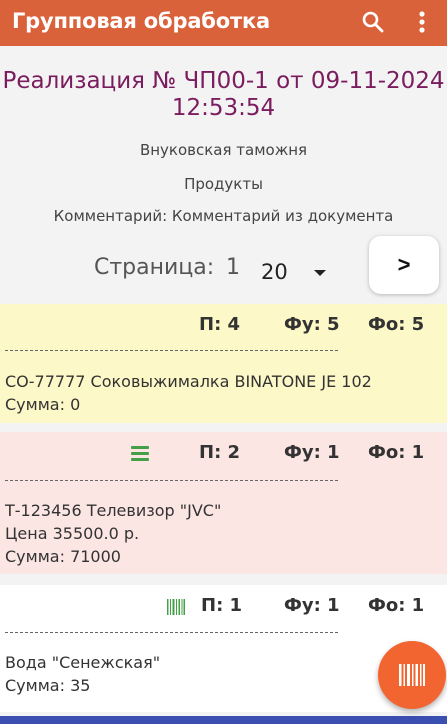 The width and height of the screenshot is (447, 724). What do you see at coordinates (140, 453) in the screenshot?
I see `list-lines-icon` at bounding box center [140, 453].